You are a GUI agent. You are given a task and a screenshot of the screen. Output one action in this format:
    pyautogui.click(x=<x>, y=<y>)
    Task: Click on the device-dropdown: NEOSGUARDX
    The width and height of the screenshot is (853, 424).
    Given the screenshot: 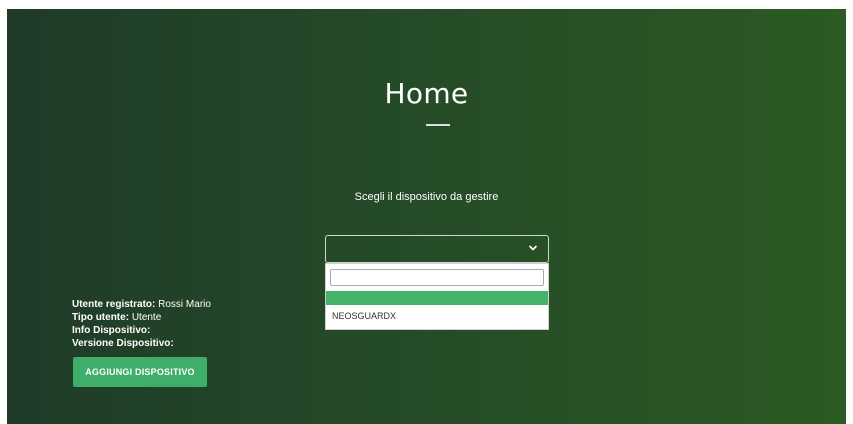 What is the action you would take?
    pyautogui.click(x=437, y=296)
    